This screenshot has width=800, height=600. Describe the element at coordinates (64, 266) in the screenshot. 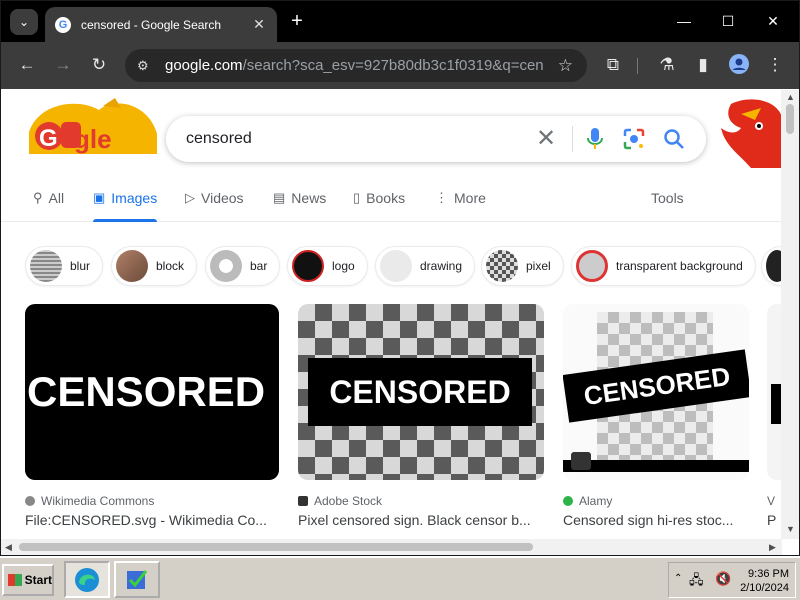

I see `chip-blur: blur` at that location.